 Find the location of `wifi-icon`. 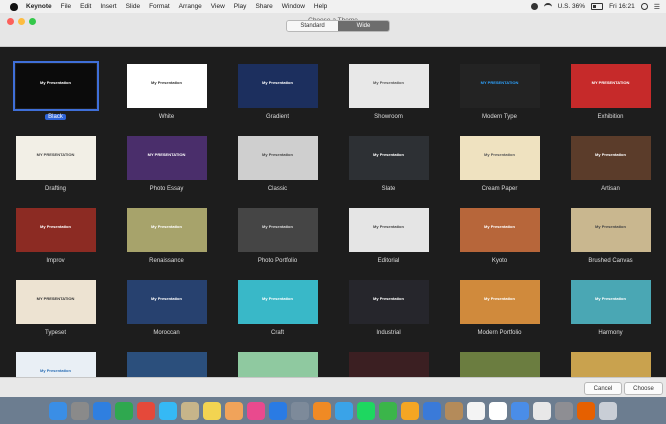

wifi-icon is located at coordinates (547, 6).